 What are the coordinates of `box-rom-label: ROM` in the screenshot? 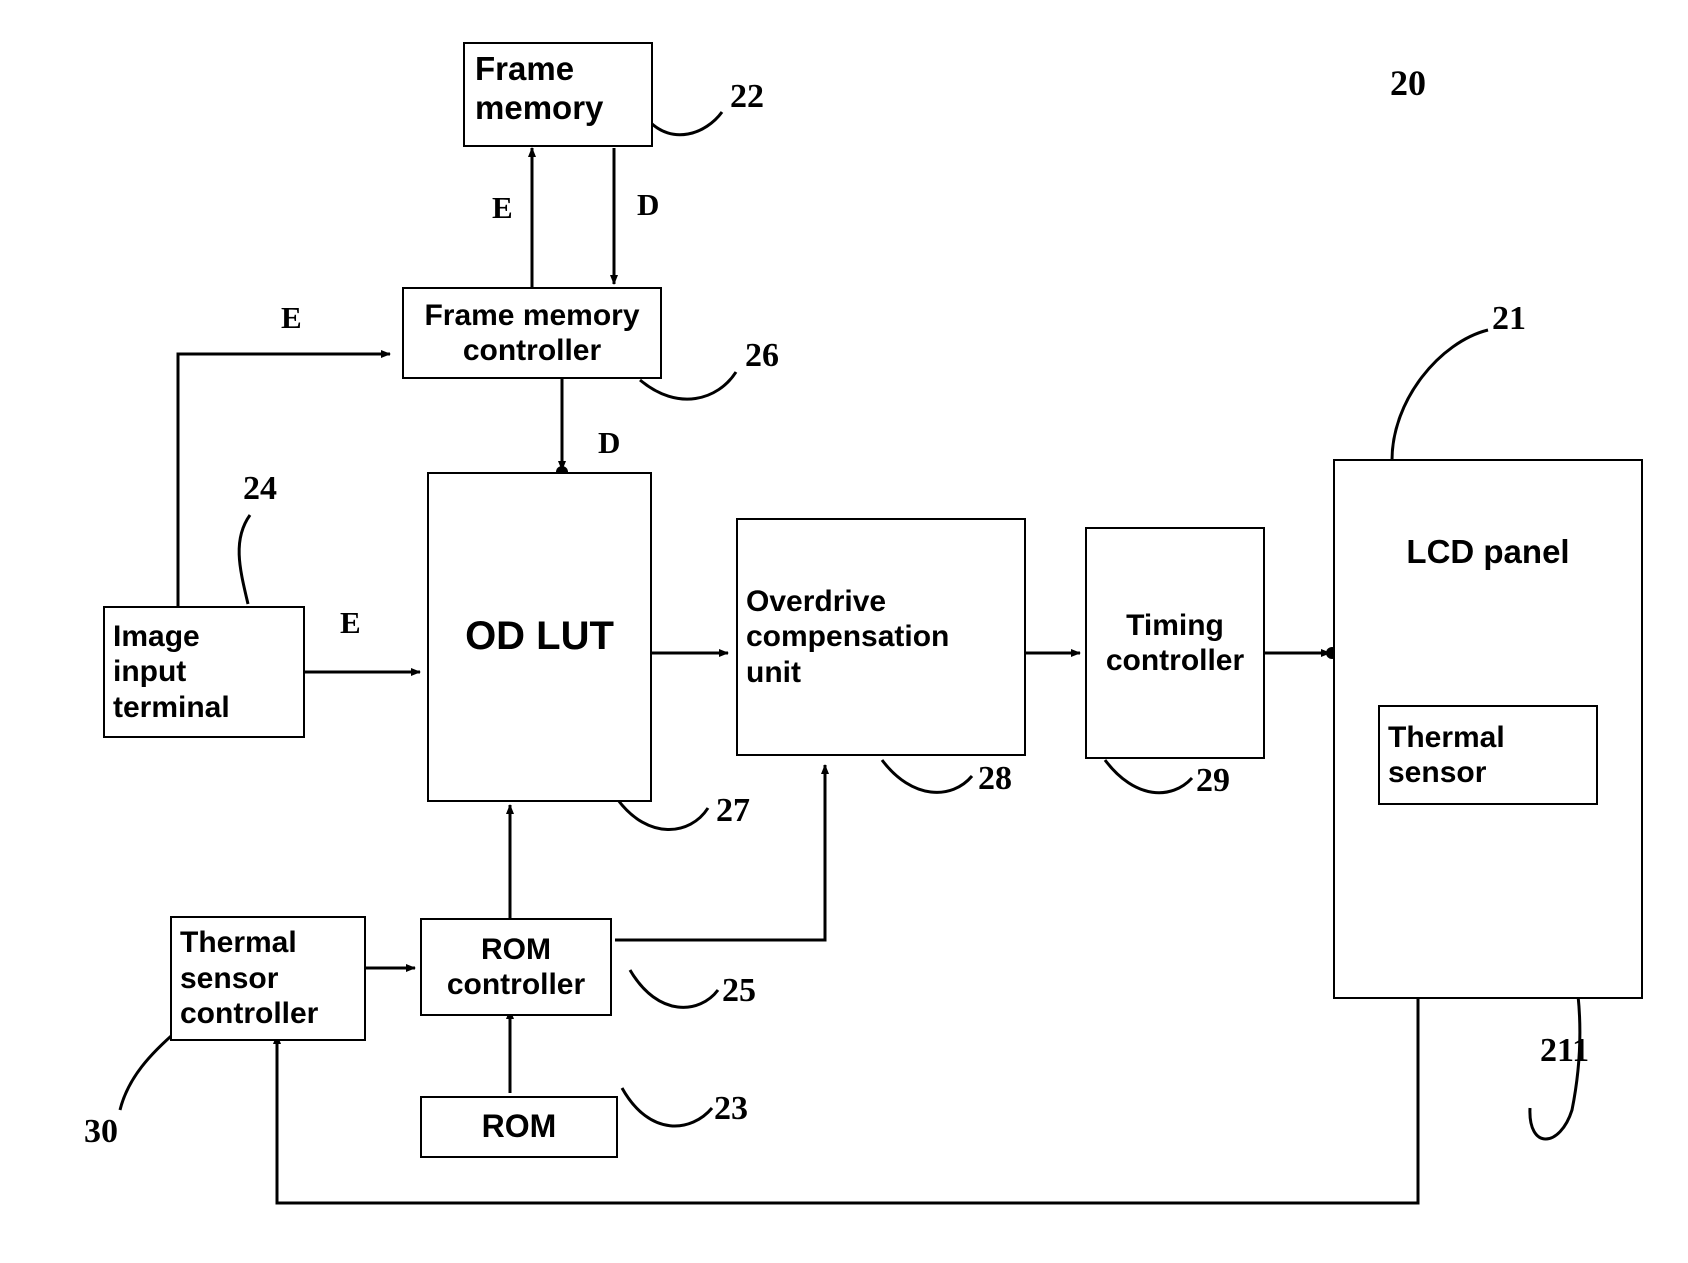 It's located at (519, 1126).